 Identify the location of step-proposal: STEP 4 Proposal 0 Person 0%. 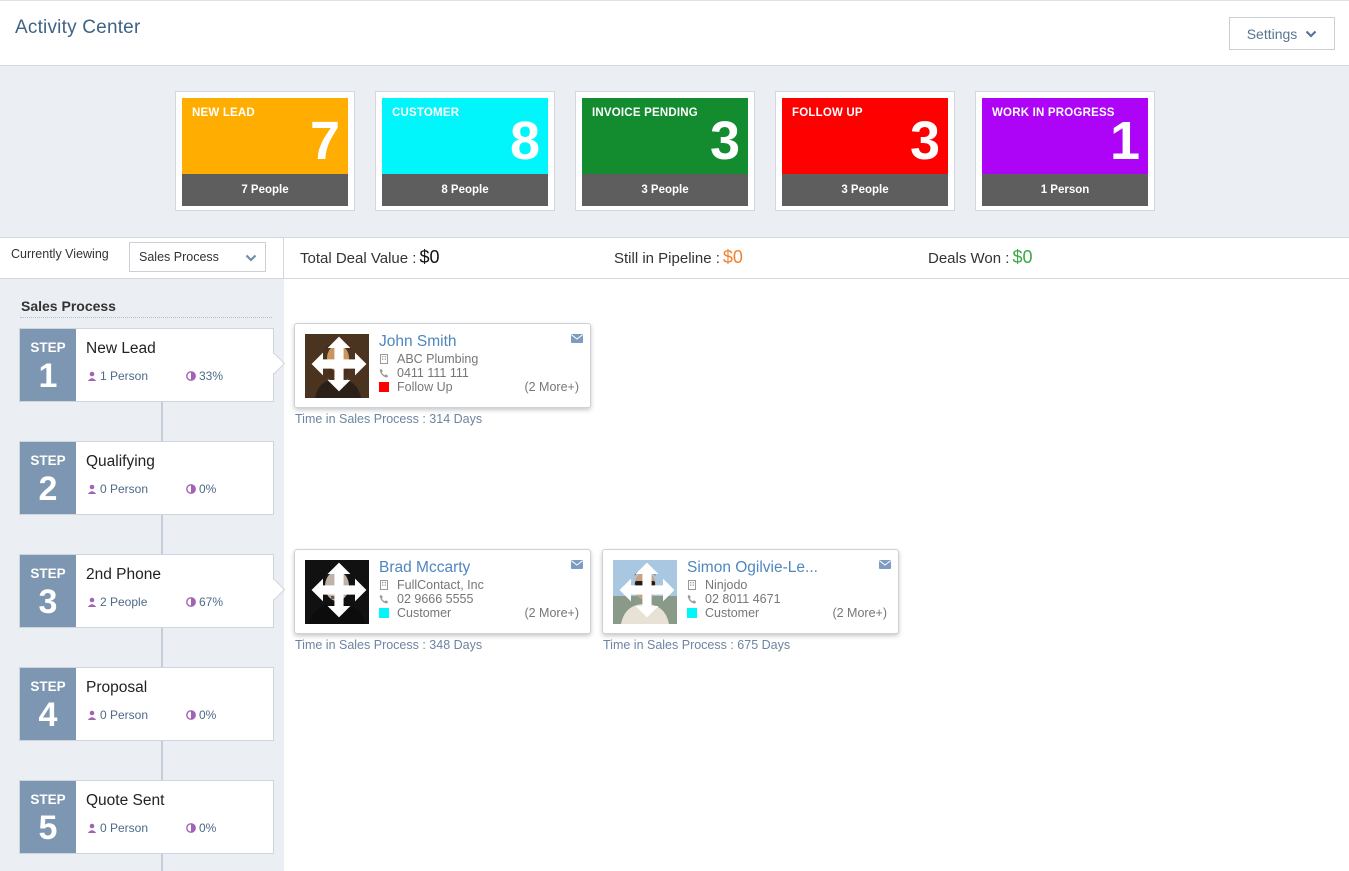
(146, 704).